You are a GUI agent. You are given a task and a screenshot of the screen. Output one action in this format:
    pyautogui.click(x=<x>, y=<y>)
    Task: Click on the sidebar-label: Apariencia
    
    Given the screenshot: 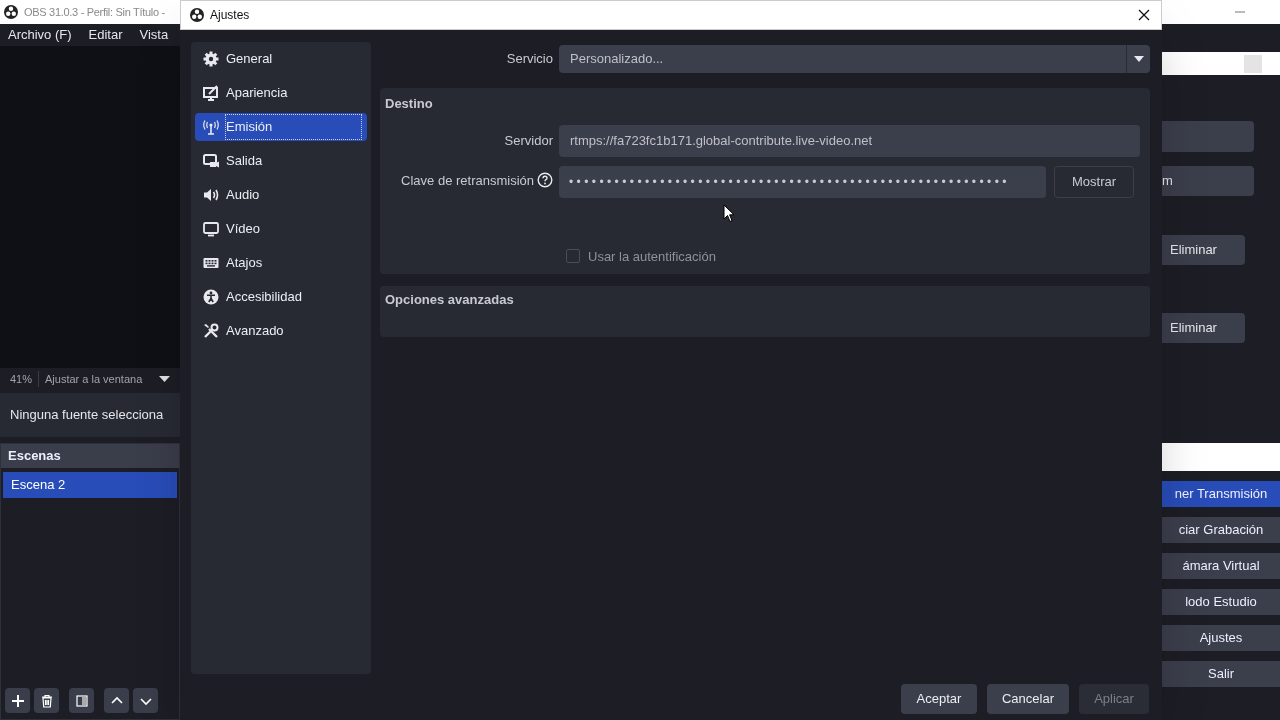 What is the action you would take?
    pyautogui.click(x=257, y=93)
    